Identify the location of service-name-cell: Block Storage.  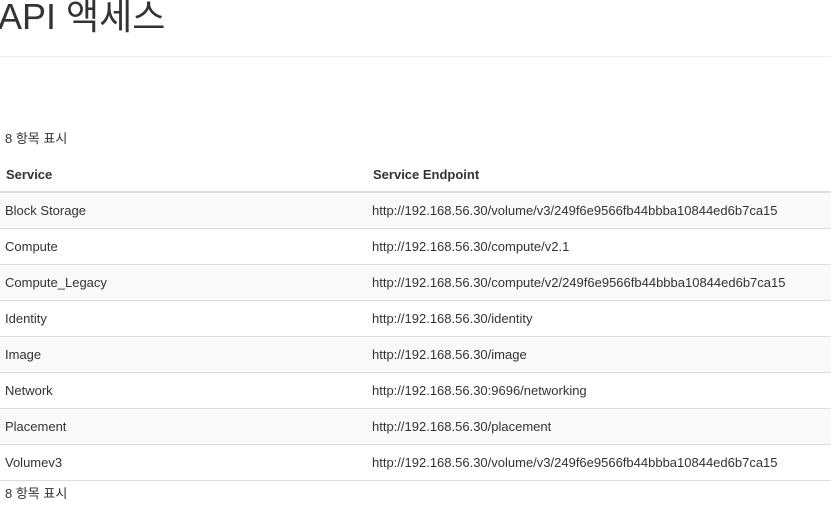
(183, 210).